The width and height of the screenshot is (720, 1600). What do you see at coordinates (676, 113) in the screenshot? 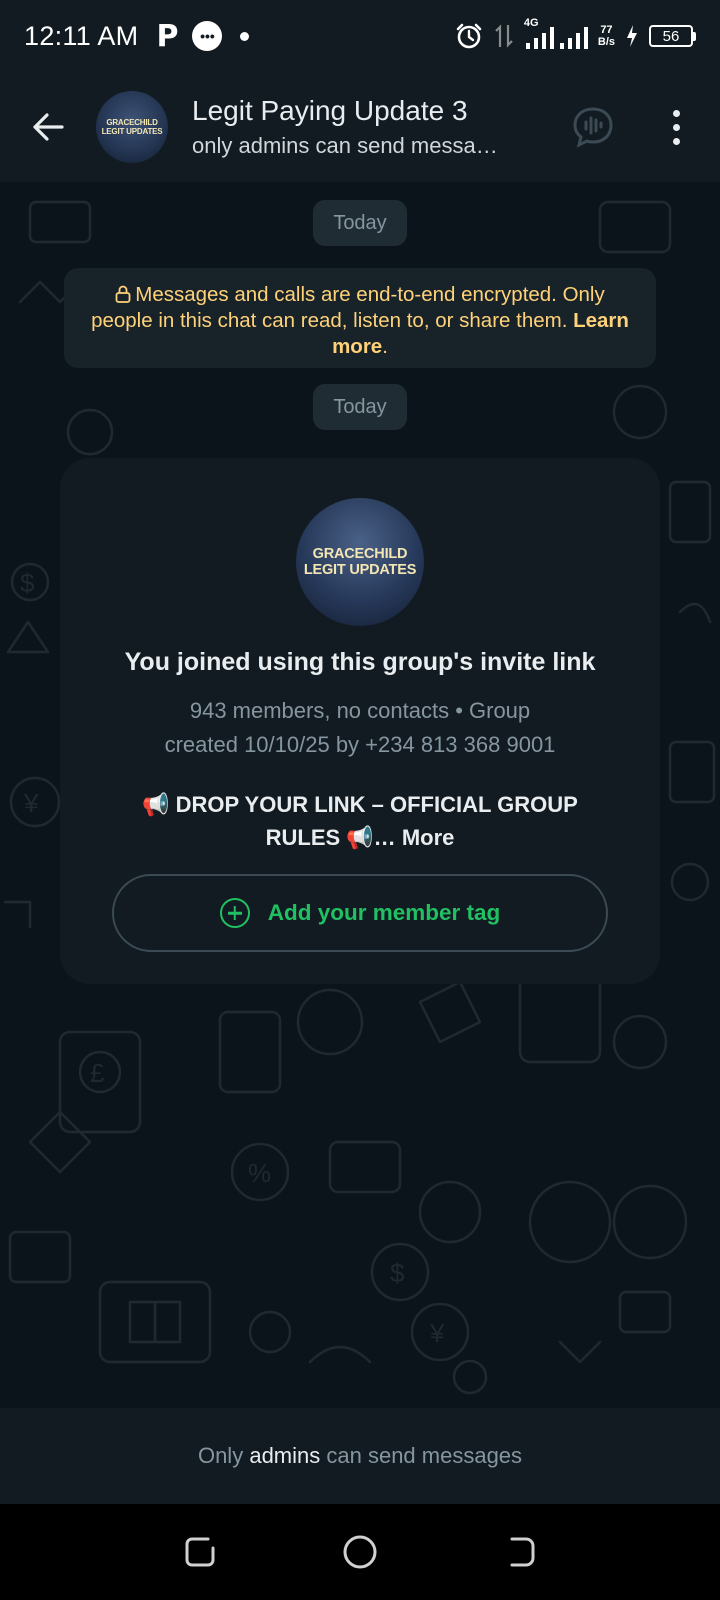
I see `more-vert-icon` at bounding box center [676, 113].